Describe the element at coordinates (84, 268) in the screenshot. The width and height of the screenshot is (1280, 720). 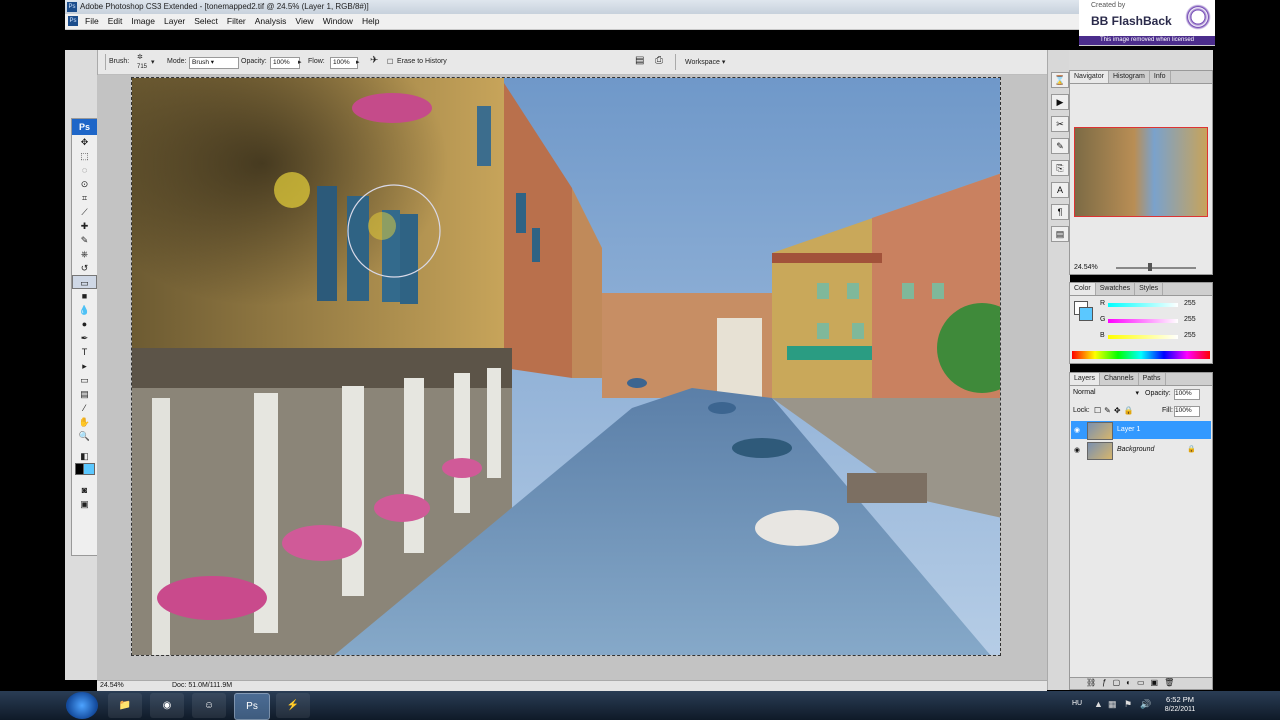
I see `history-brush-icon: ↺` at that location.